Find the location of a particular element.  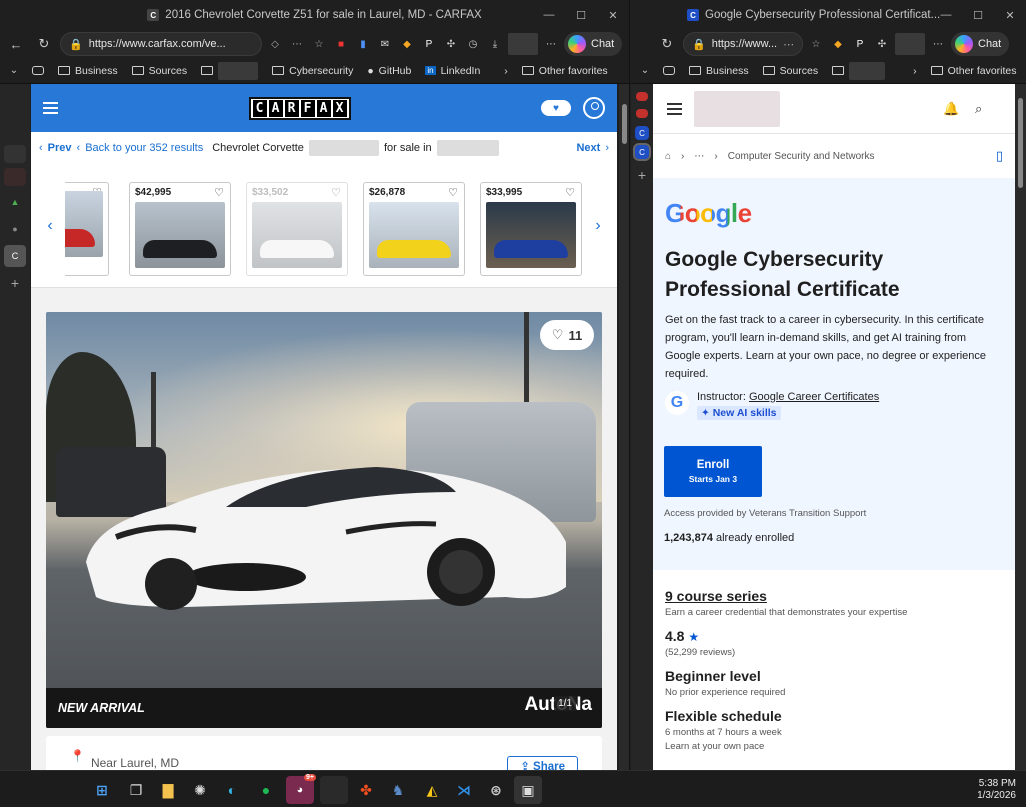

thumbnail-card: ♡ is located at coordinates (87, 228).